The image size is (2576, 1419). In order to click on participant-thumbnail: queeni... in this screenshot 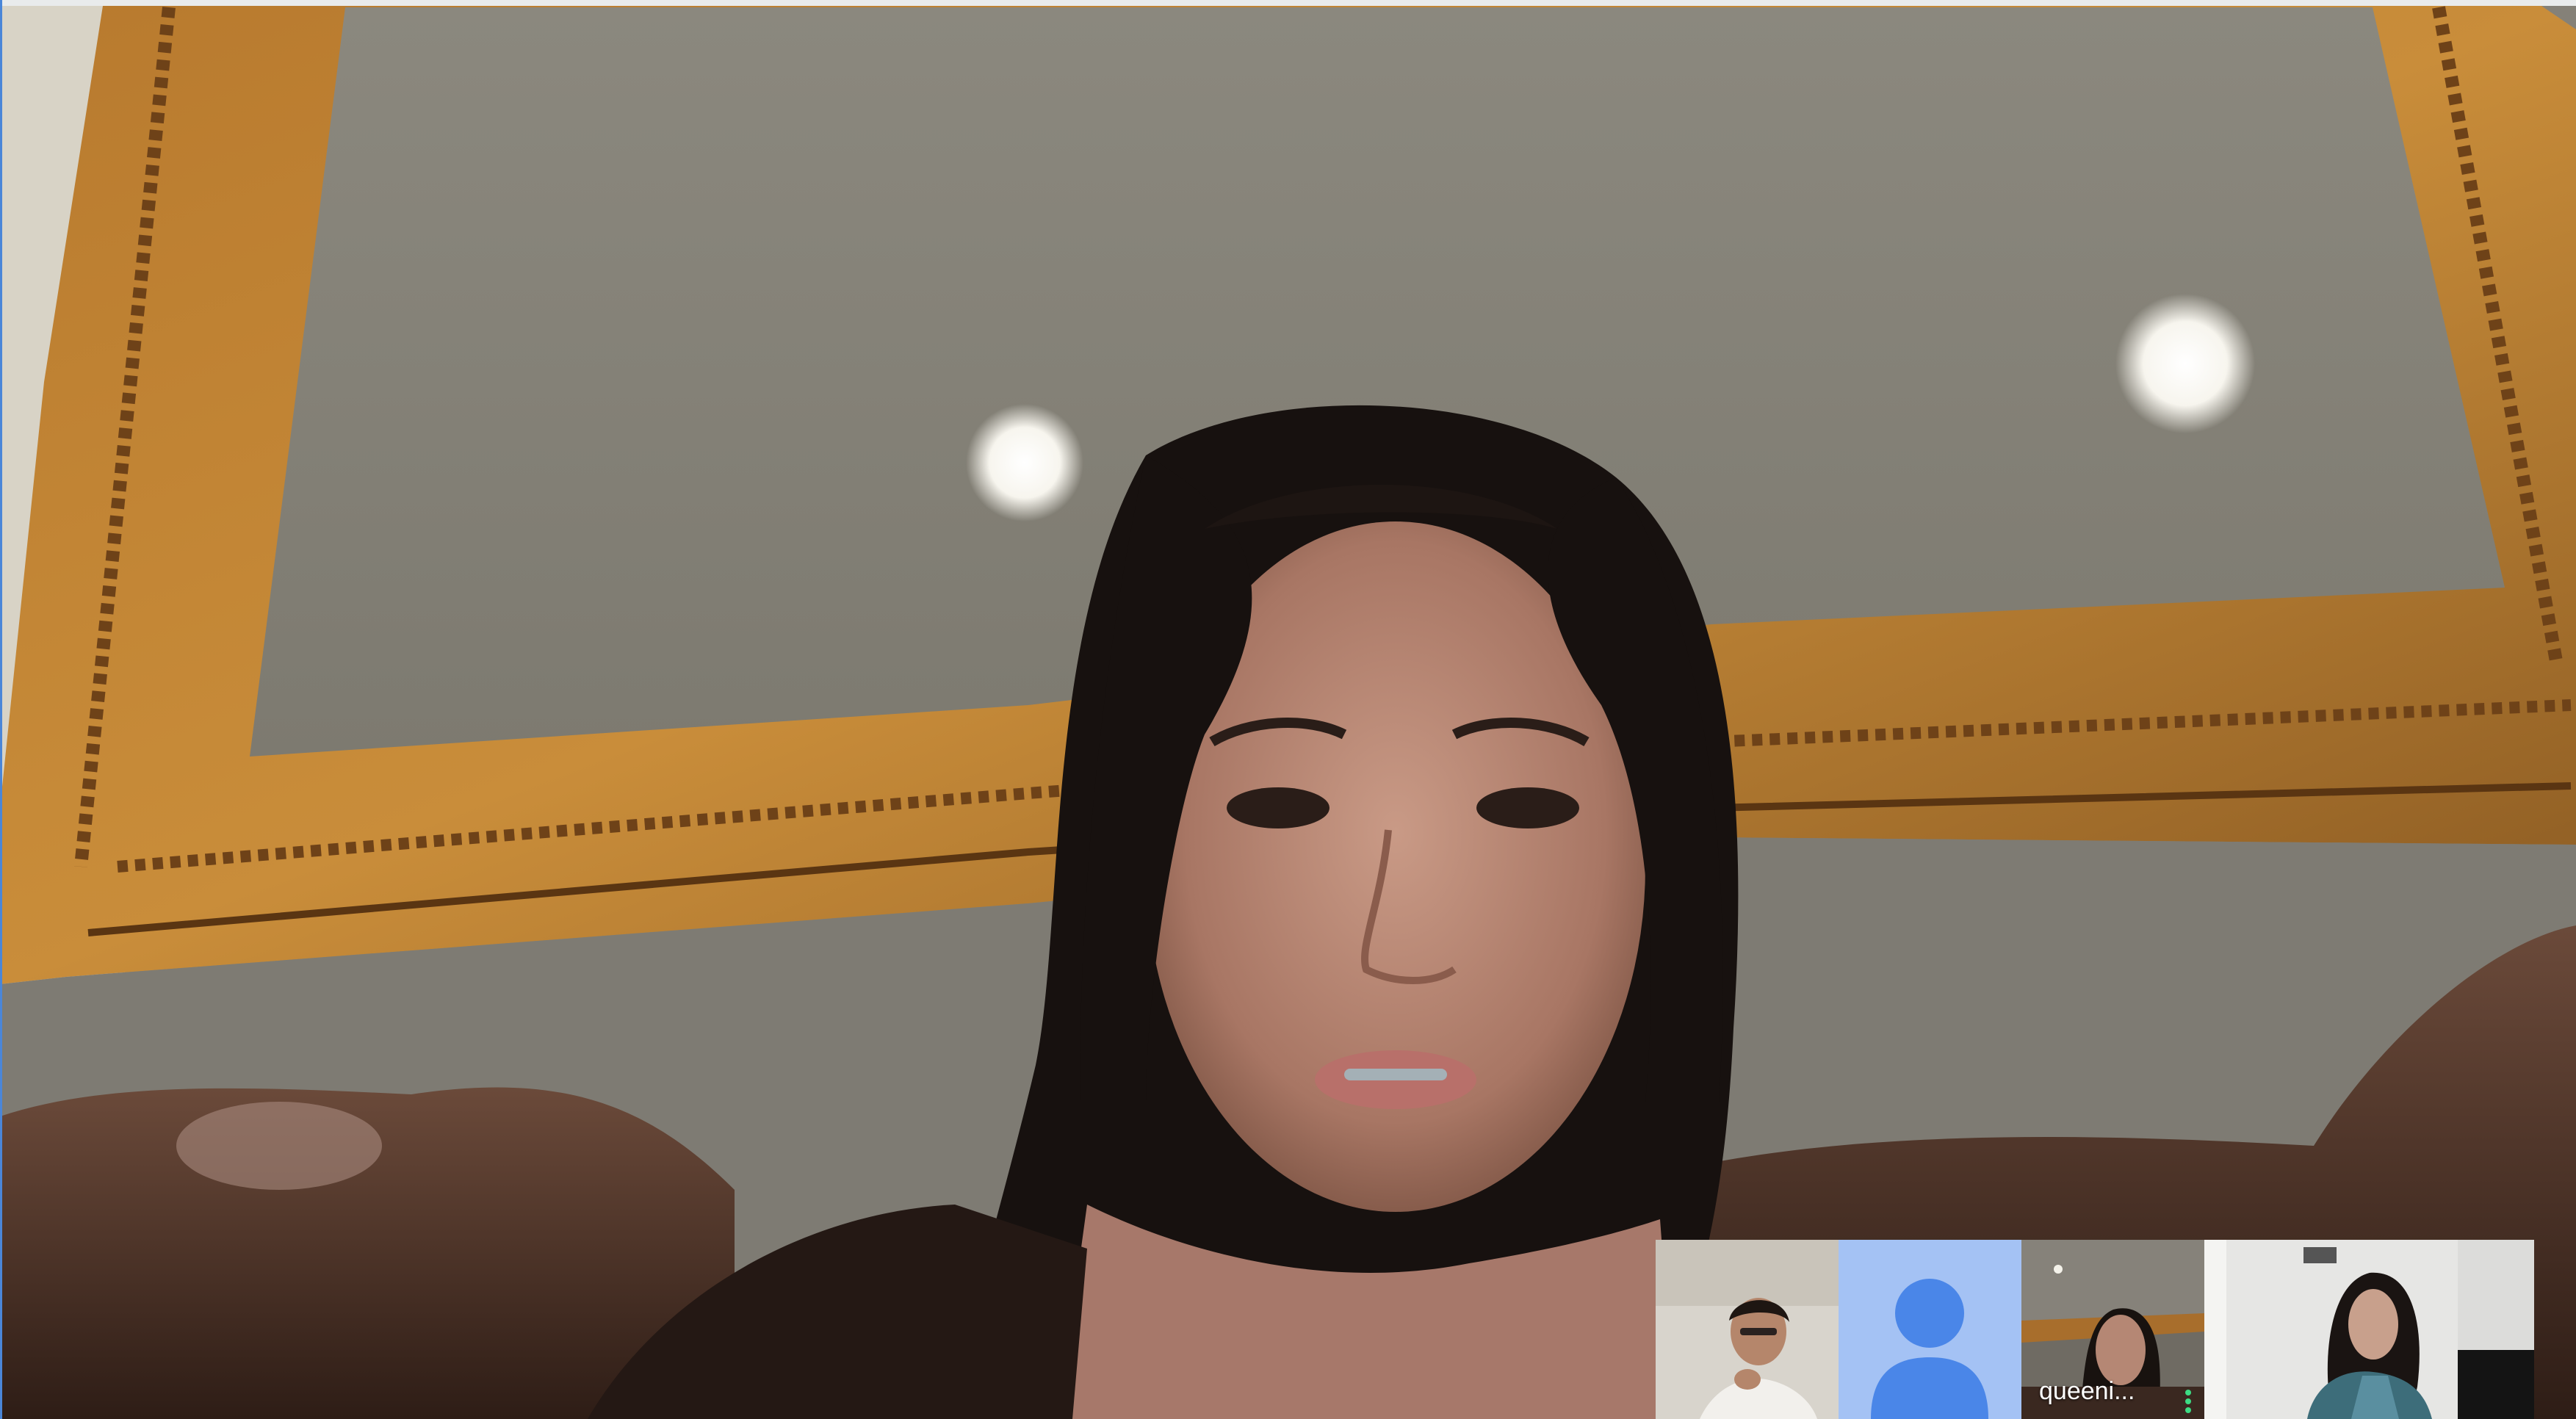, I will do `click(2112, 1330)`.